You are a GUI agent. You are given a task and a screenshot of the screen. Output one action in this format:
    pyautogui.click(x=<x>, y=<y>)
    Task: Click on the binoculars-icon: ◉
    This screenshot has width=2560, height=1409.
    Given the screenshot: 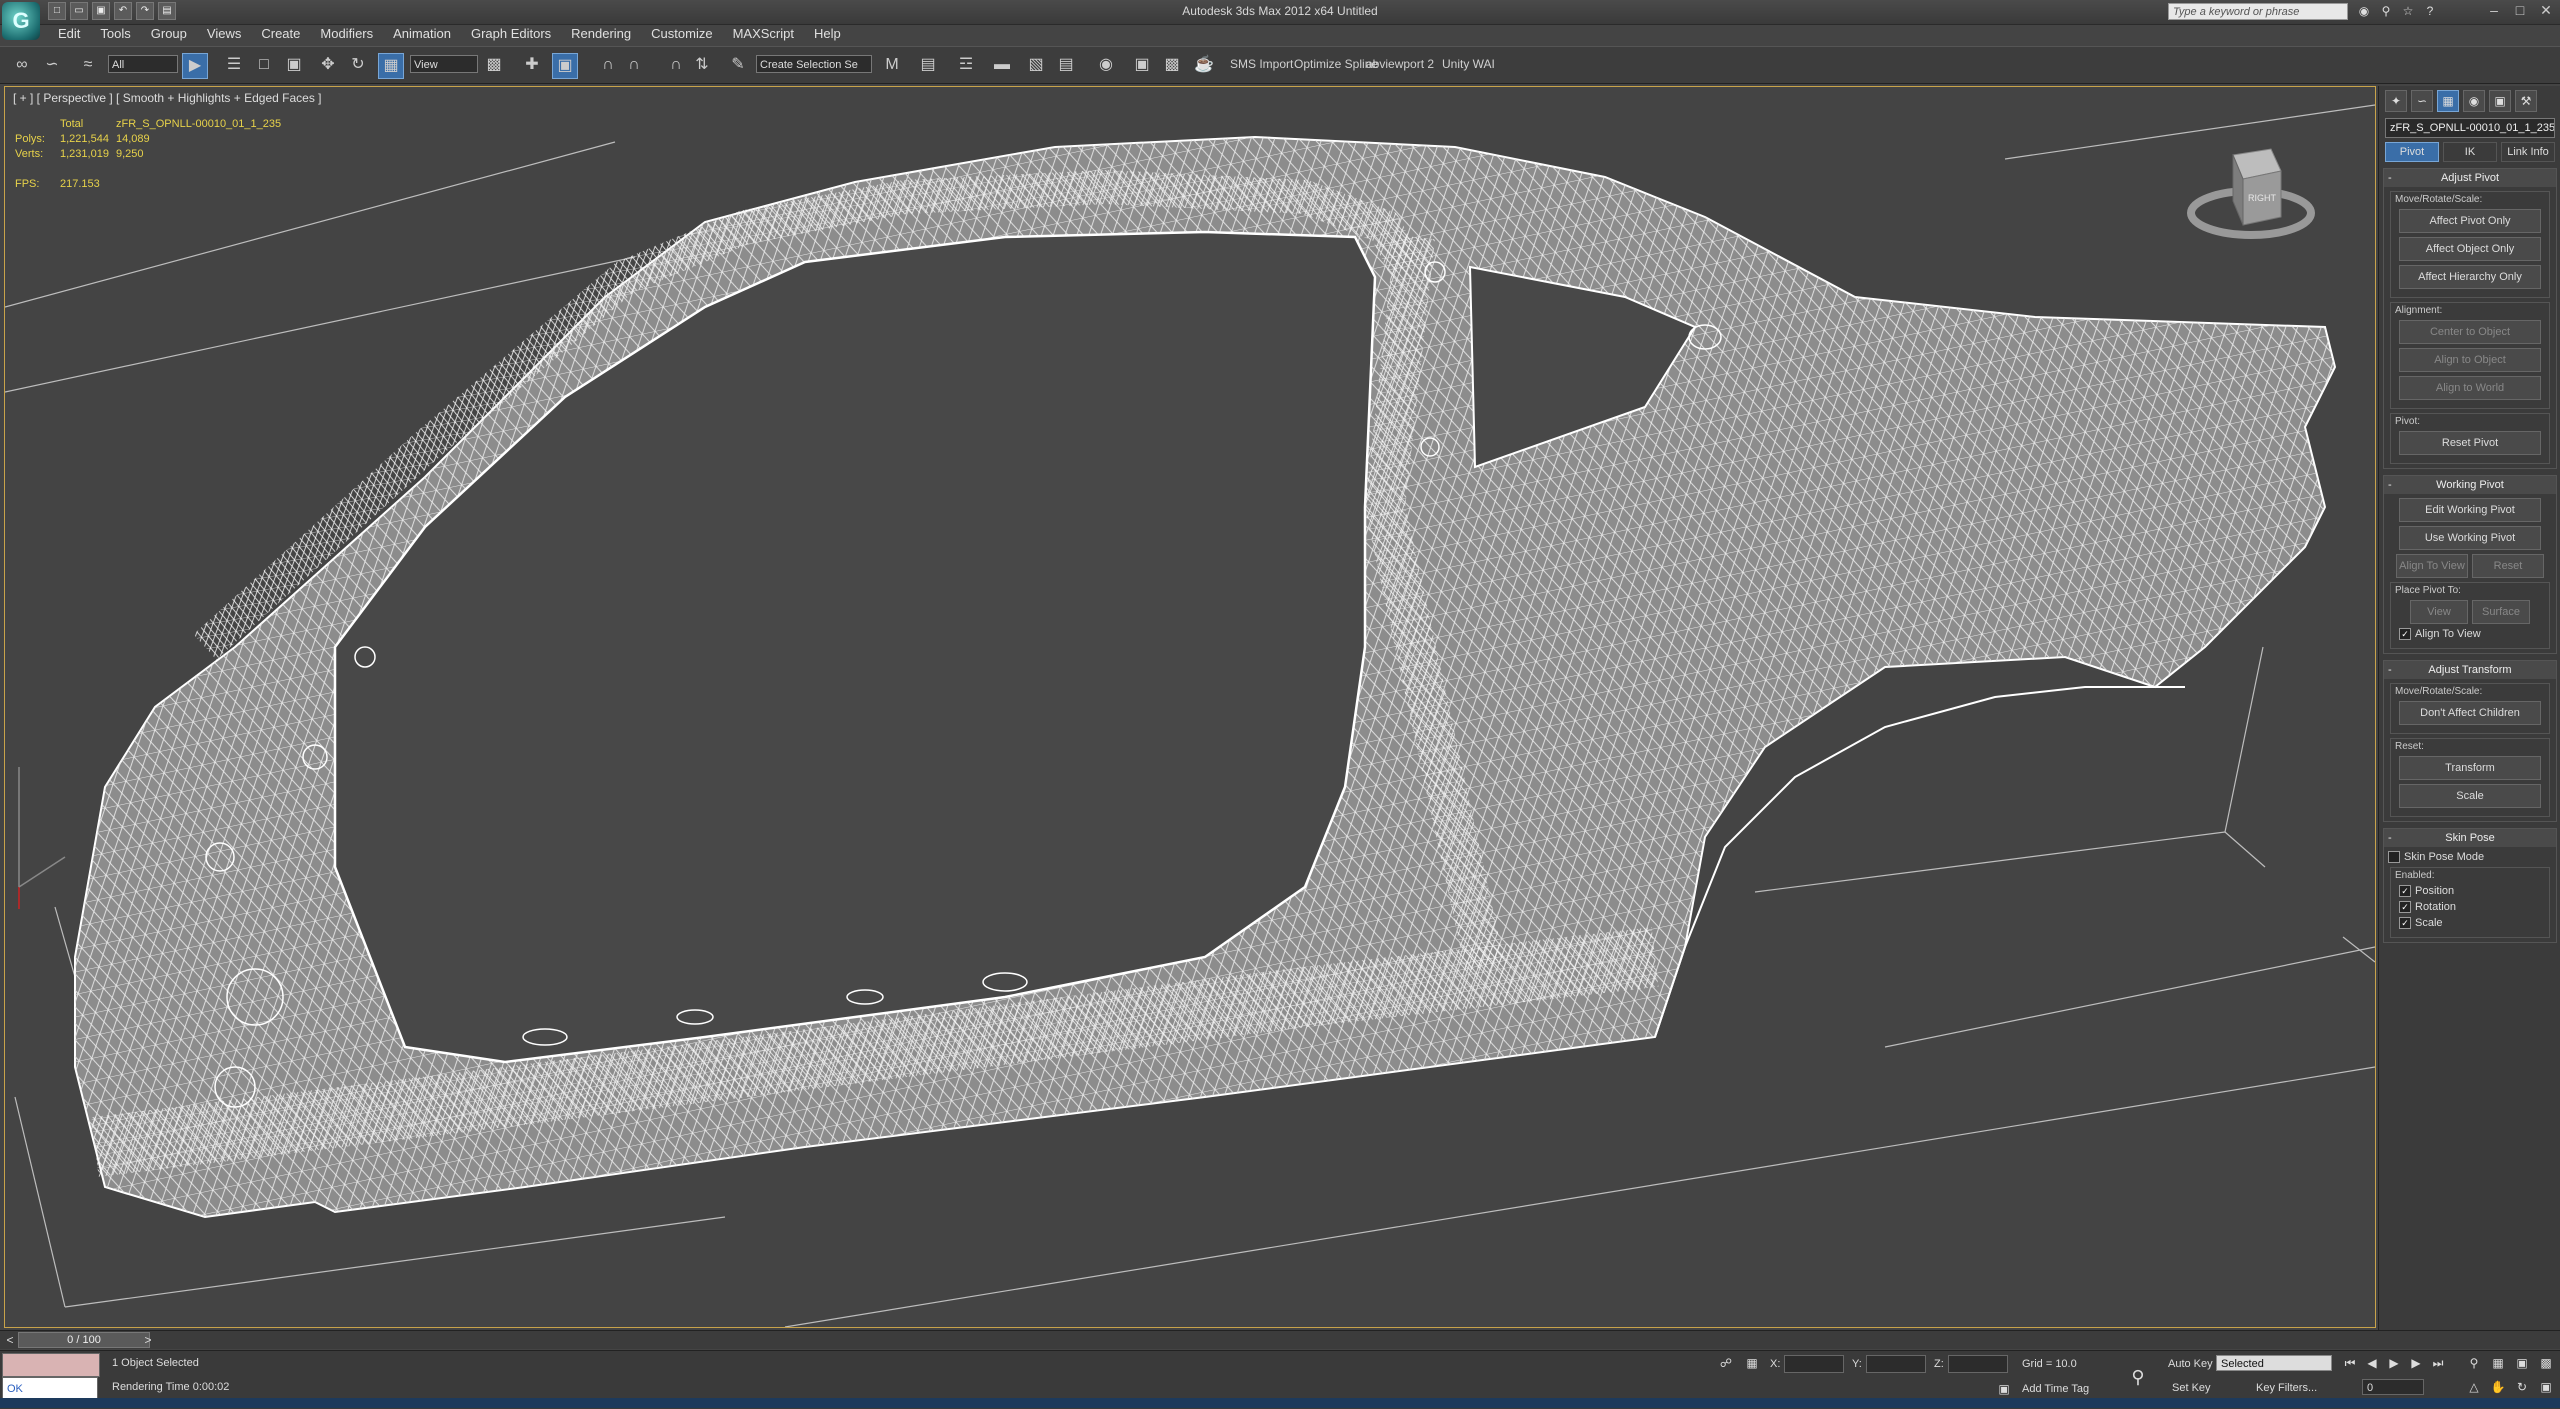 What is the action you would take?
    pyautogui.click(x=2364, y=11)
    